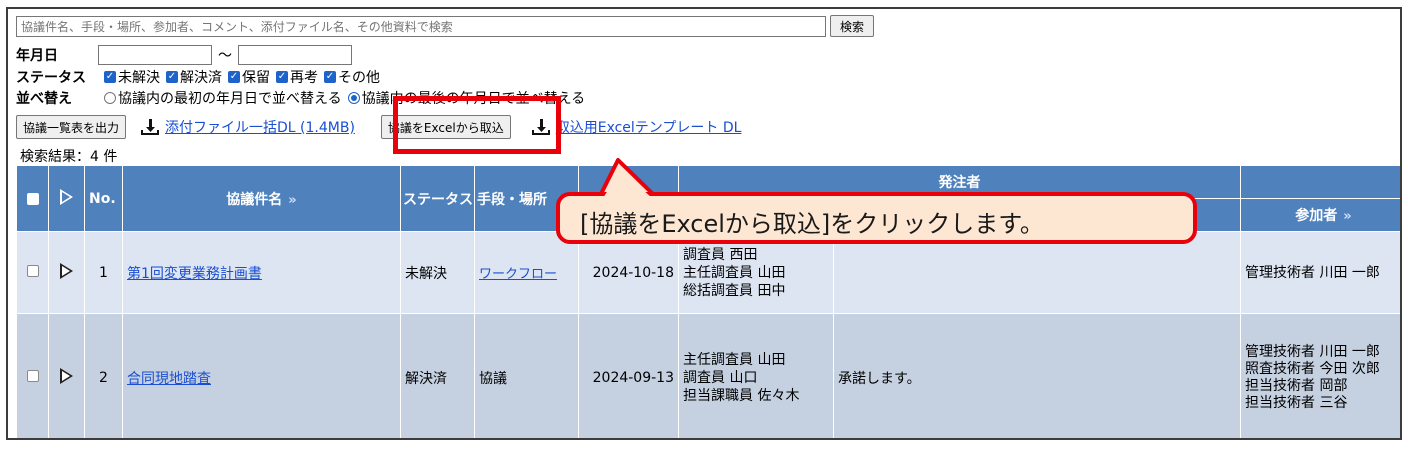 The height and width of the screenshot is (455, 1408). I want to click on row-date: 2024-09-13, so click(628, 375).